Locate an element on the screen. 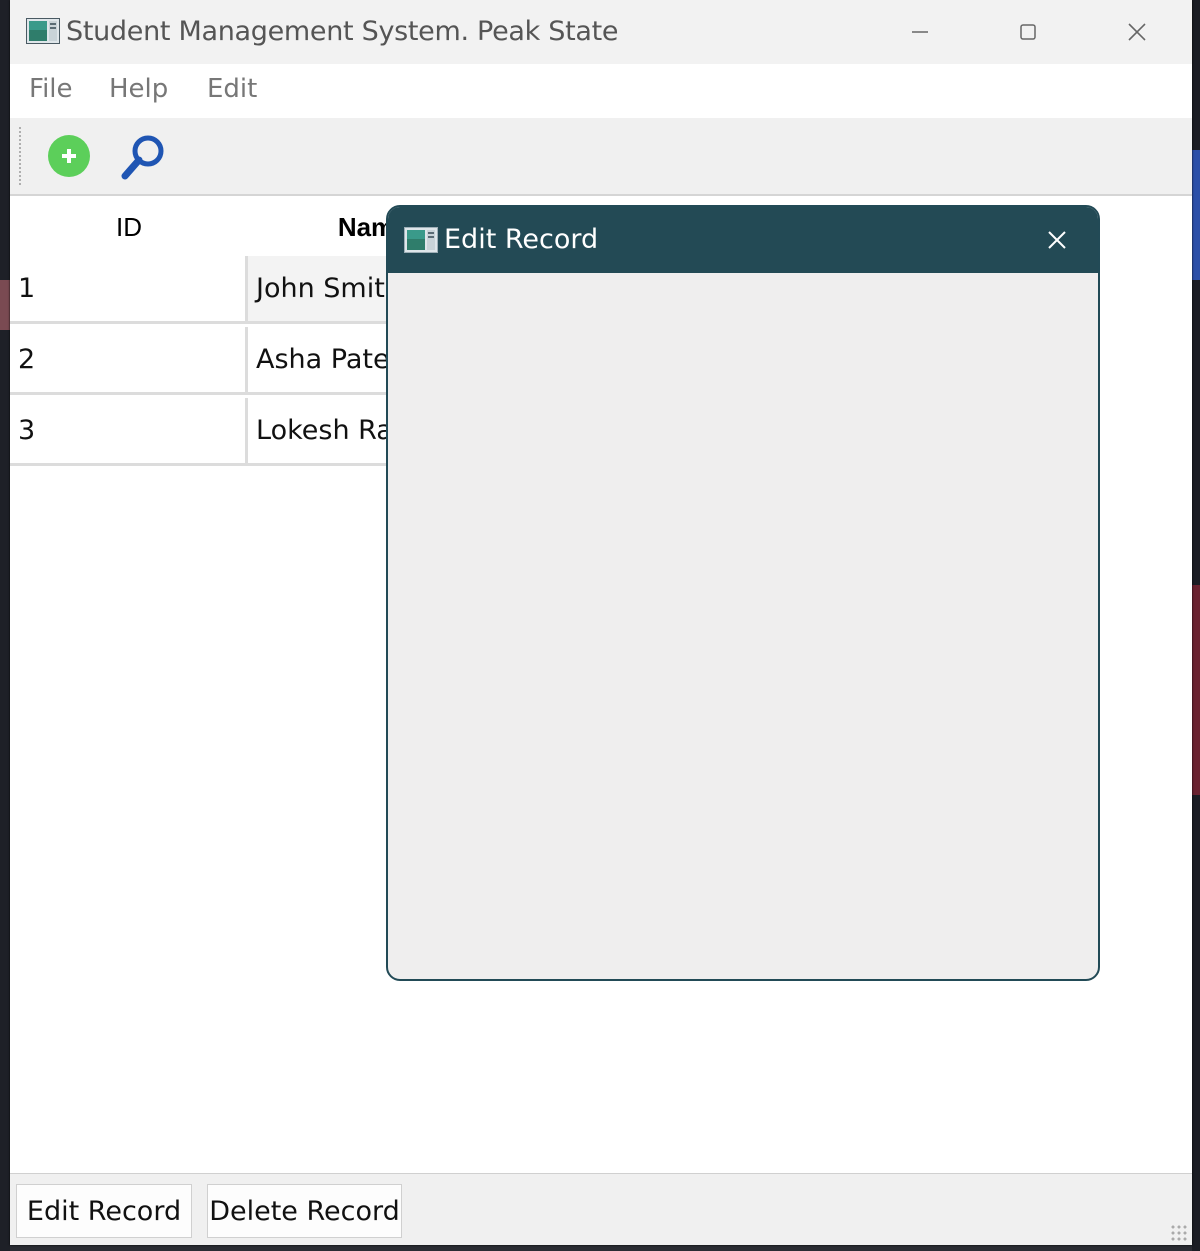 The image size is (1200, 1251). add-student-button is located at coordinates (69, 156).